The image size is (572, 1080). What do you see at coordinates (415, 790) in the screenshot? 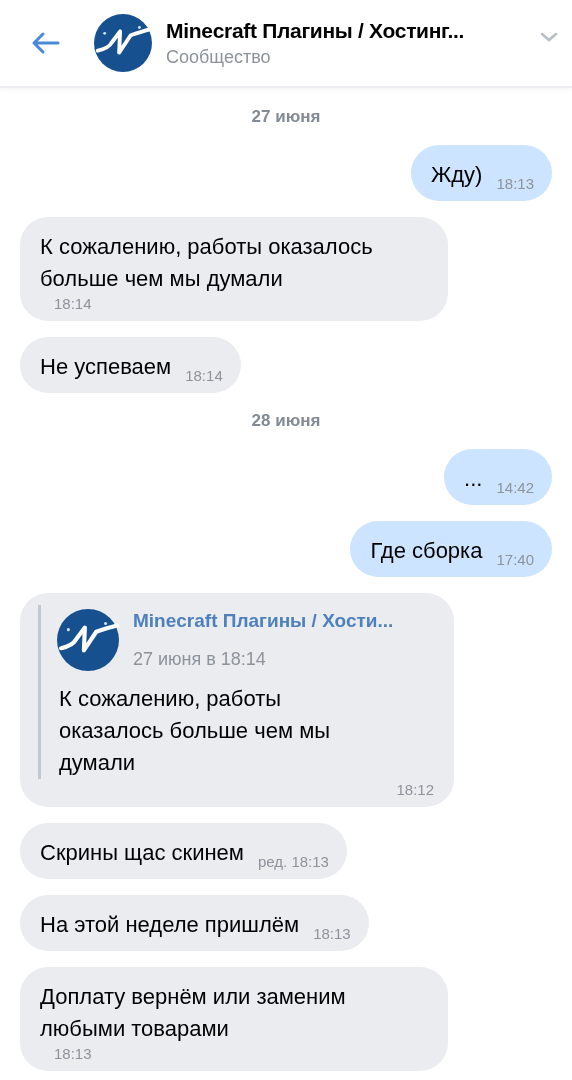
I see `message-time: 18:12` at bounding box center [415, 790].